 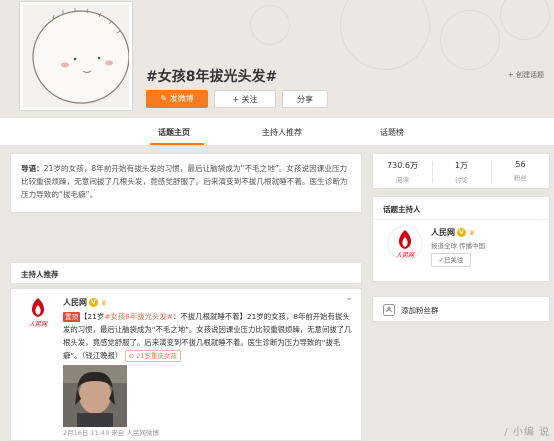 I want to click on host-name: 人民网 V ♛, so click(x=453, y=232).